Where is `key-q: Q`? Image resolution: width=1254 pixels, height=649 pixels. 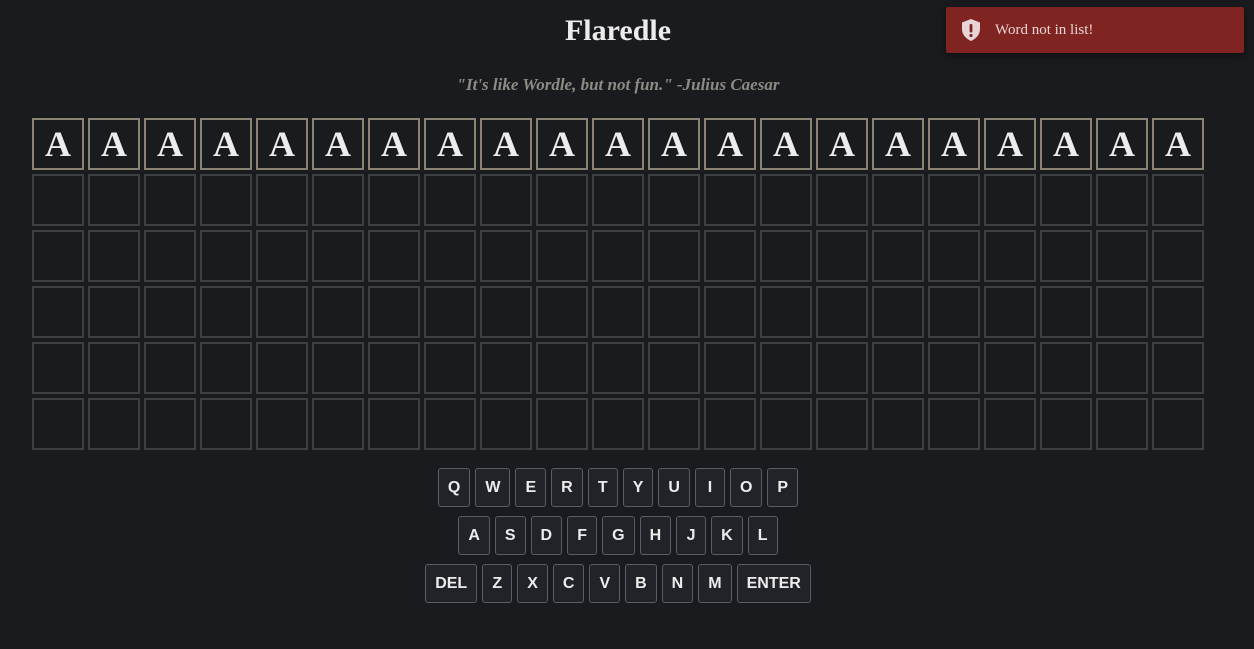 key-q: Q is located at coordinates (454, 487).